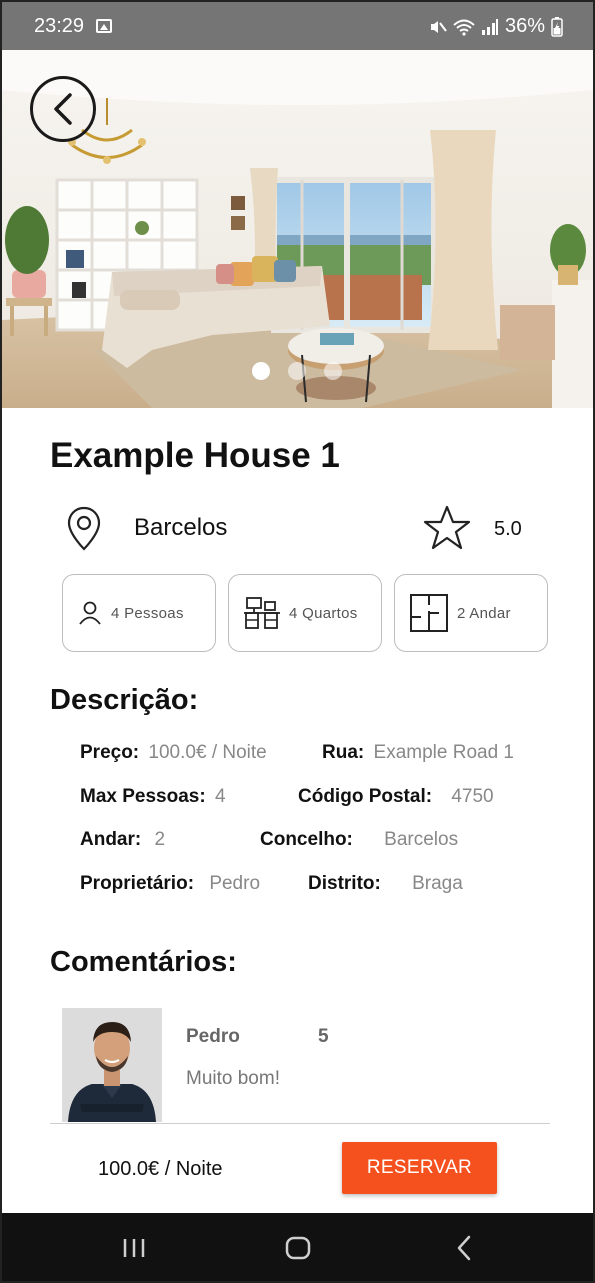 This screenshot has width=595, height=1283. I want to click on desc-postal-code: Código Postal: 4750, so click(396, 797).